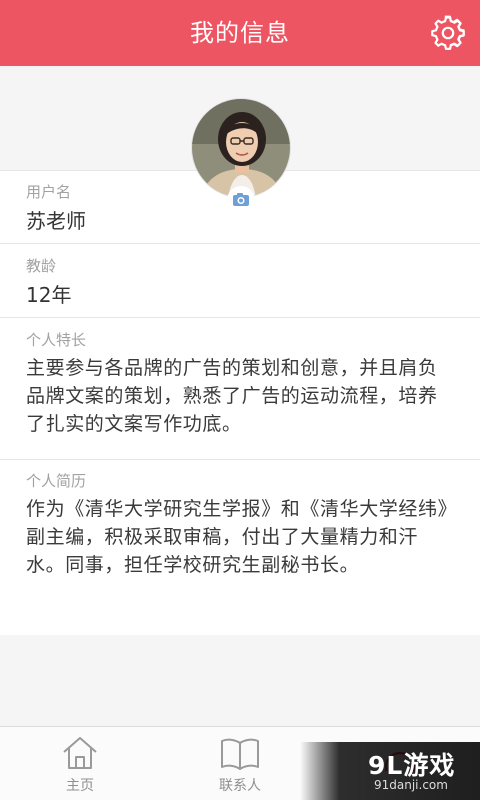 The width and height of the screenshot is (480, 800). I want to click on camera-icon, so click(241, 199).